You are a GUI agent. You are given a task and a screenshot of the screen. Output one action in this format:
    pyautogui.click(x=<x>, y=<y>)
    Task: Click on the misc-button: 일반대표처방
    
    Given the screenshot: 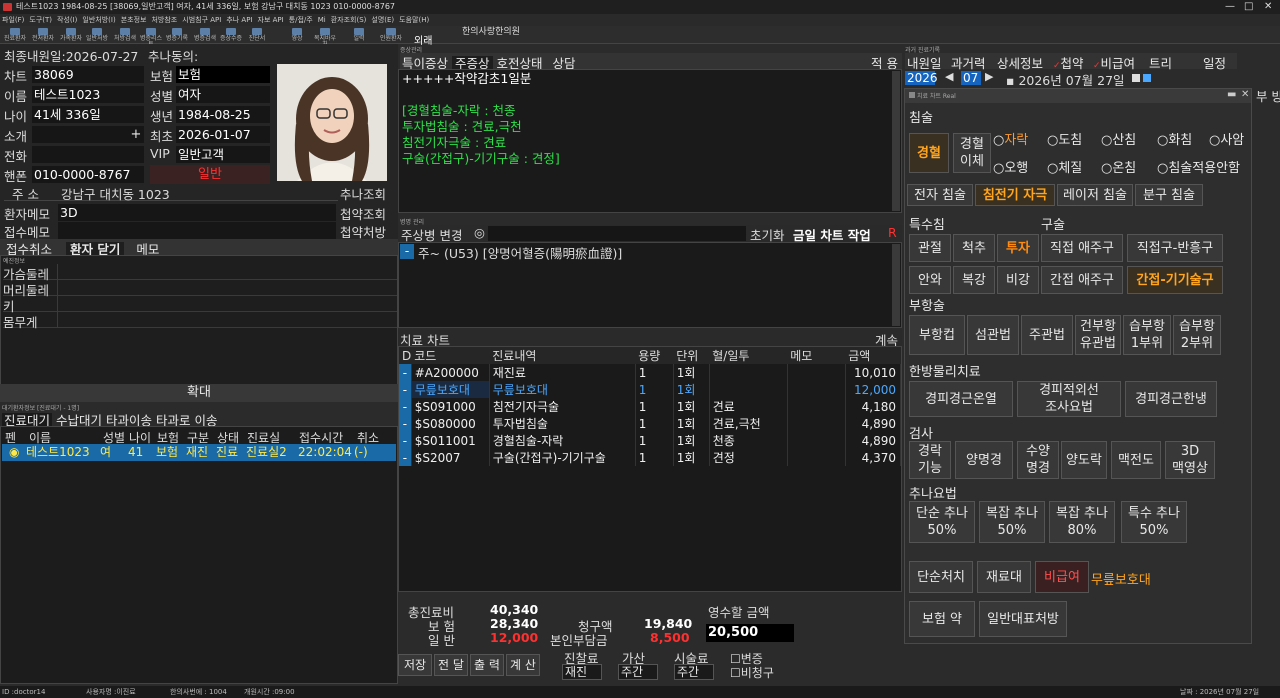 What is the action you would take?
    pyautogui.click(x=1023, y=619)
    